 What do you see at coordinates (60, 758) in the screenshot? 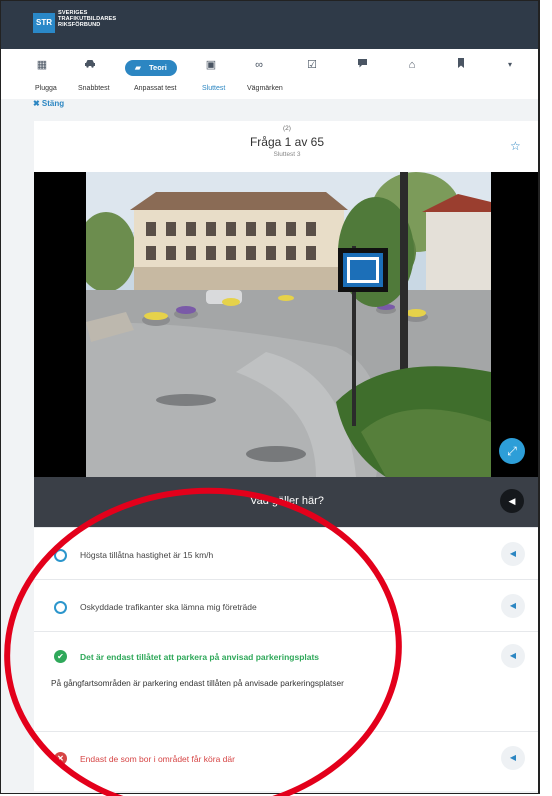
I see `cross-icon: ✕` at bounding box center [60, 758].